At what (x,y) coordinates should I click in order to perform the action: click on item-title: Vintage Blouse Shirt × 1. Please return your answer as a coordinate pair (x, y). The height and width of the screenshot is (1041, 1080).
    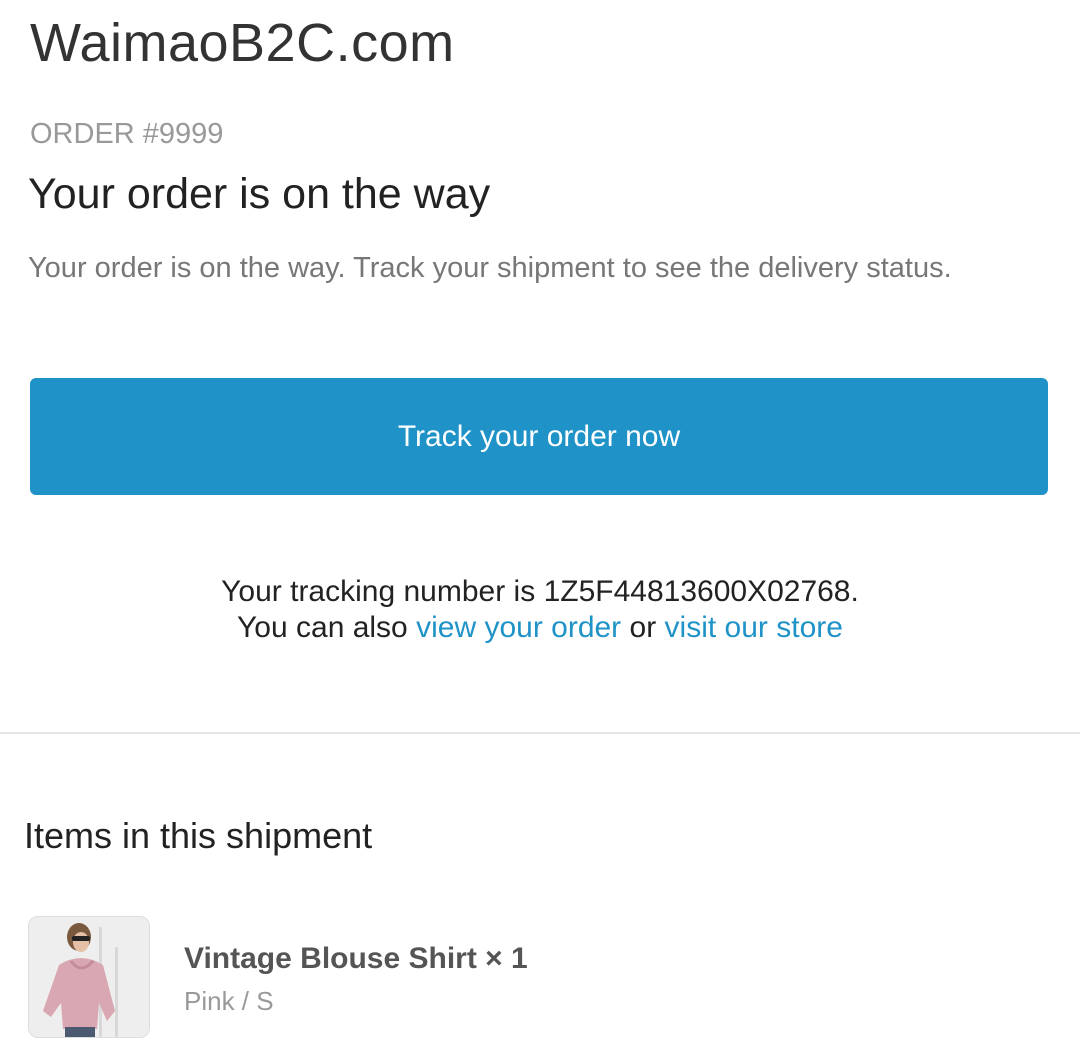
    Looking at the image, I should click on (356, 959).